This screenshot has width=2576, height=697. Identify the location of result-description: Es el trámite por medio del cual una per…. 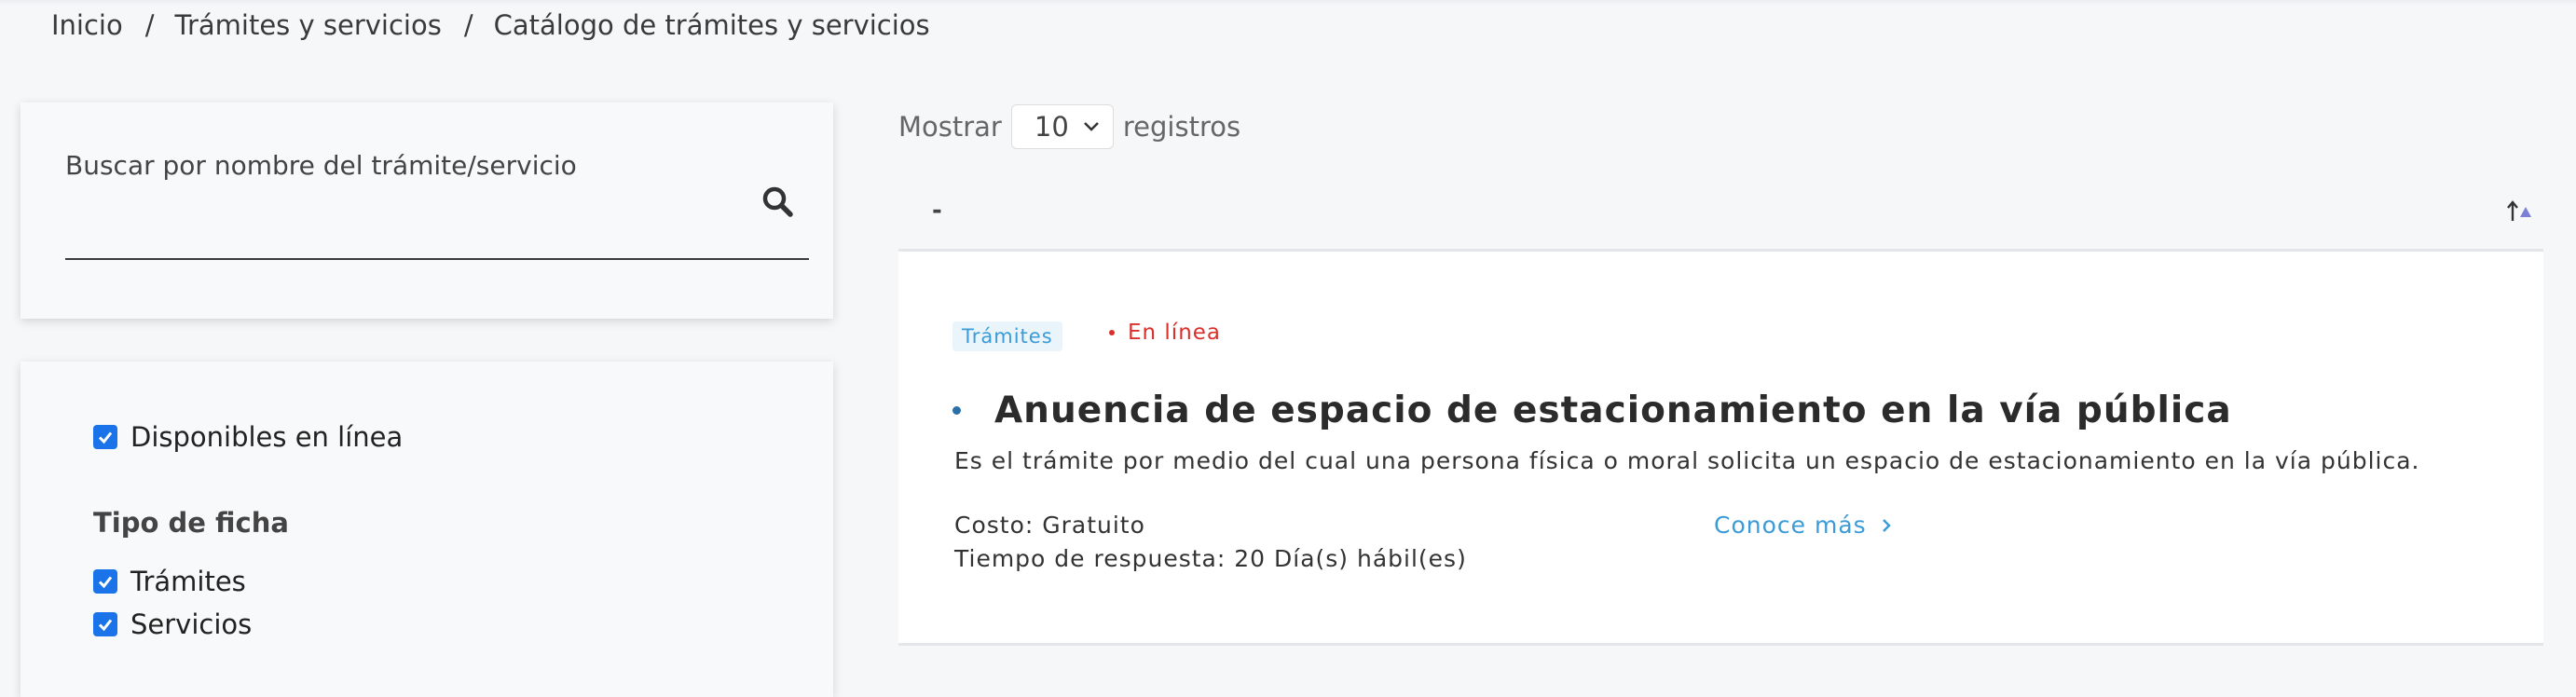
(1687, 460).